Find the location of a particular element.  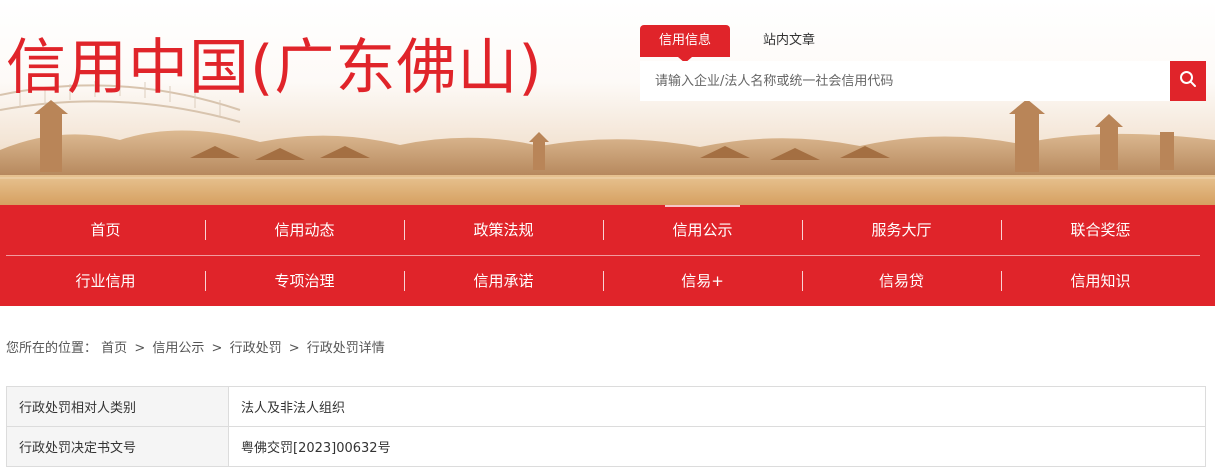

nav-item-credit-commitment: 信用承诺 is located at coordinates (503, 281).